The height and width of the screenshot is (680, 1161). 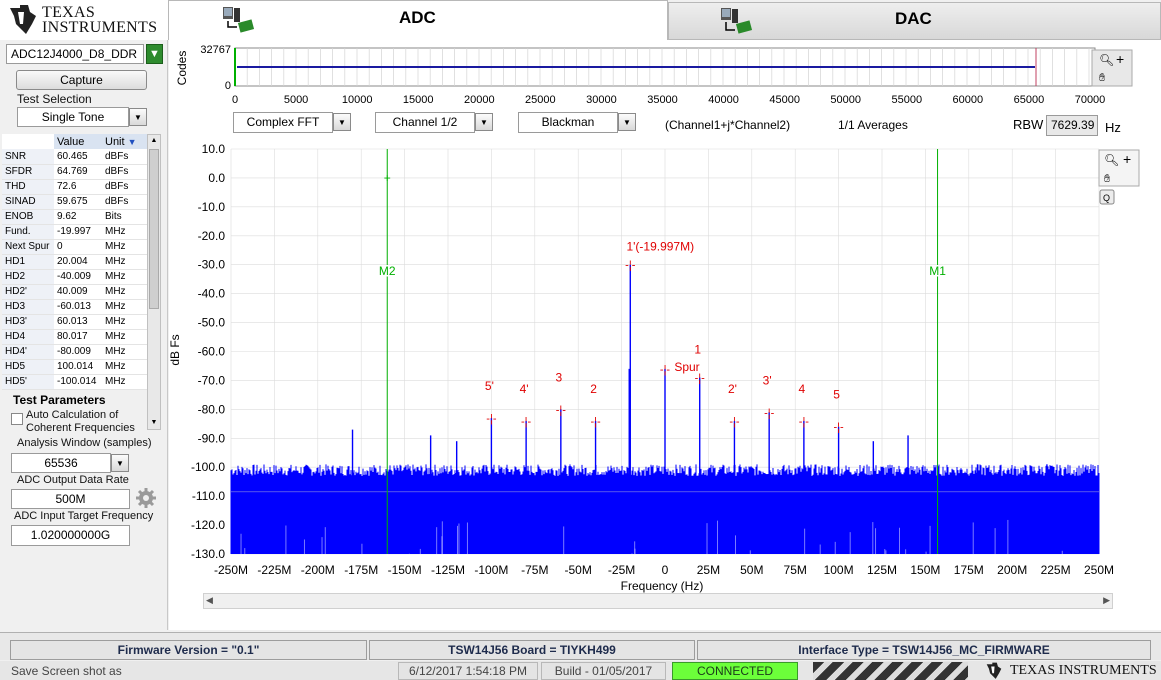 What do you see at coordinates (318, 570) in the screenshot?
I see `spectrum-xtick-label: -200M` at bounding box center [318, 570].